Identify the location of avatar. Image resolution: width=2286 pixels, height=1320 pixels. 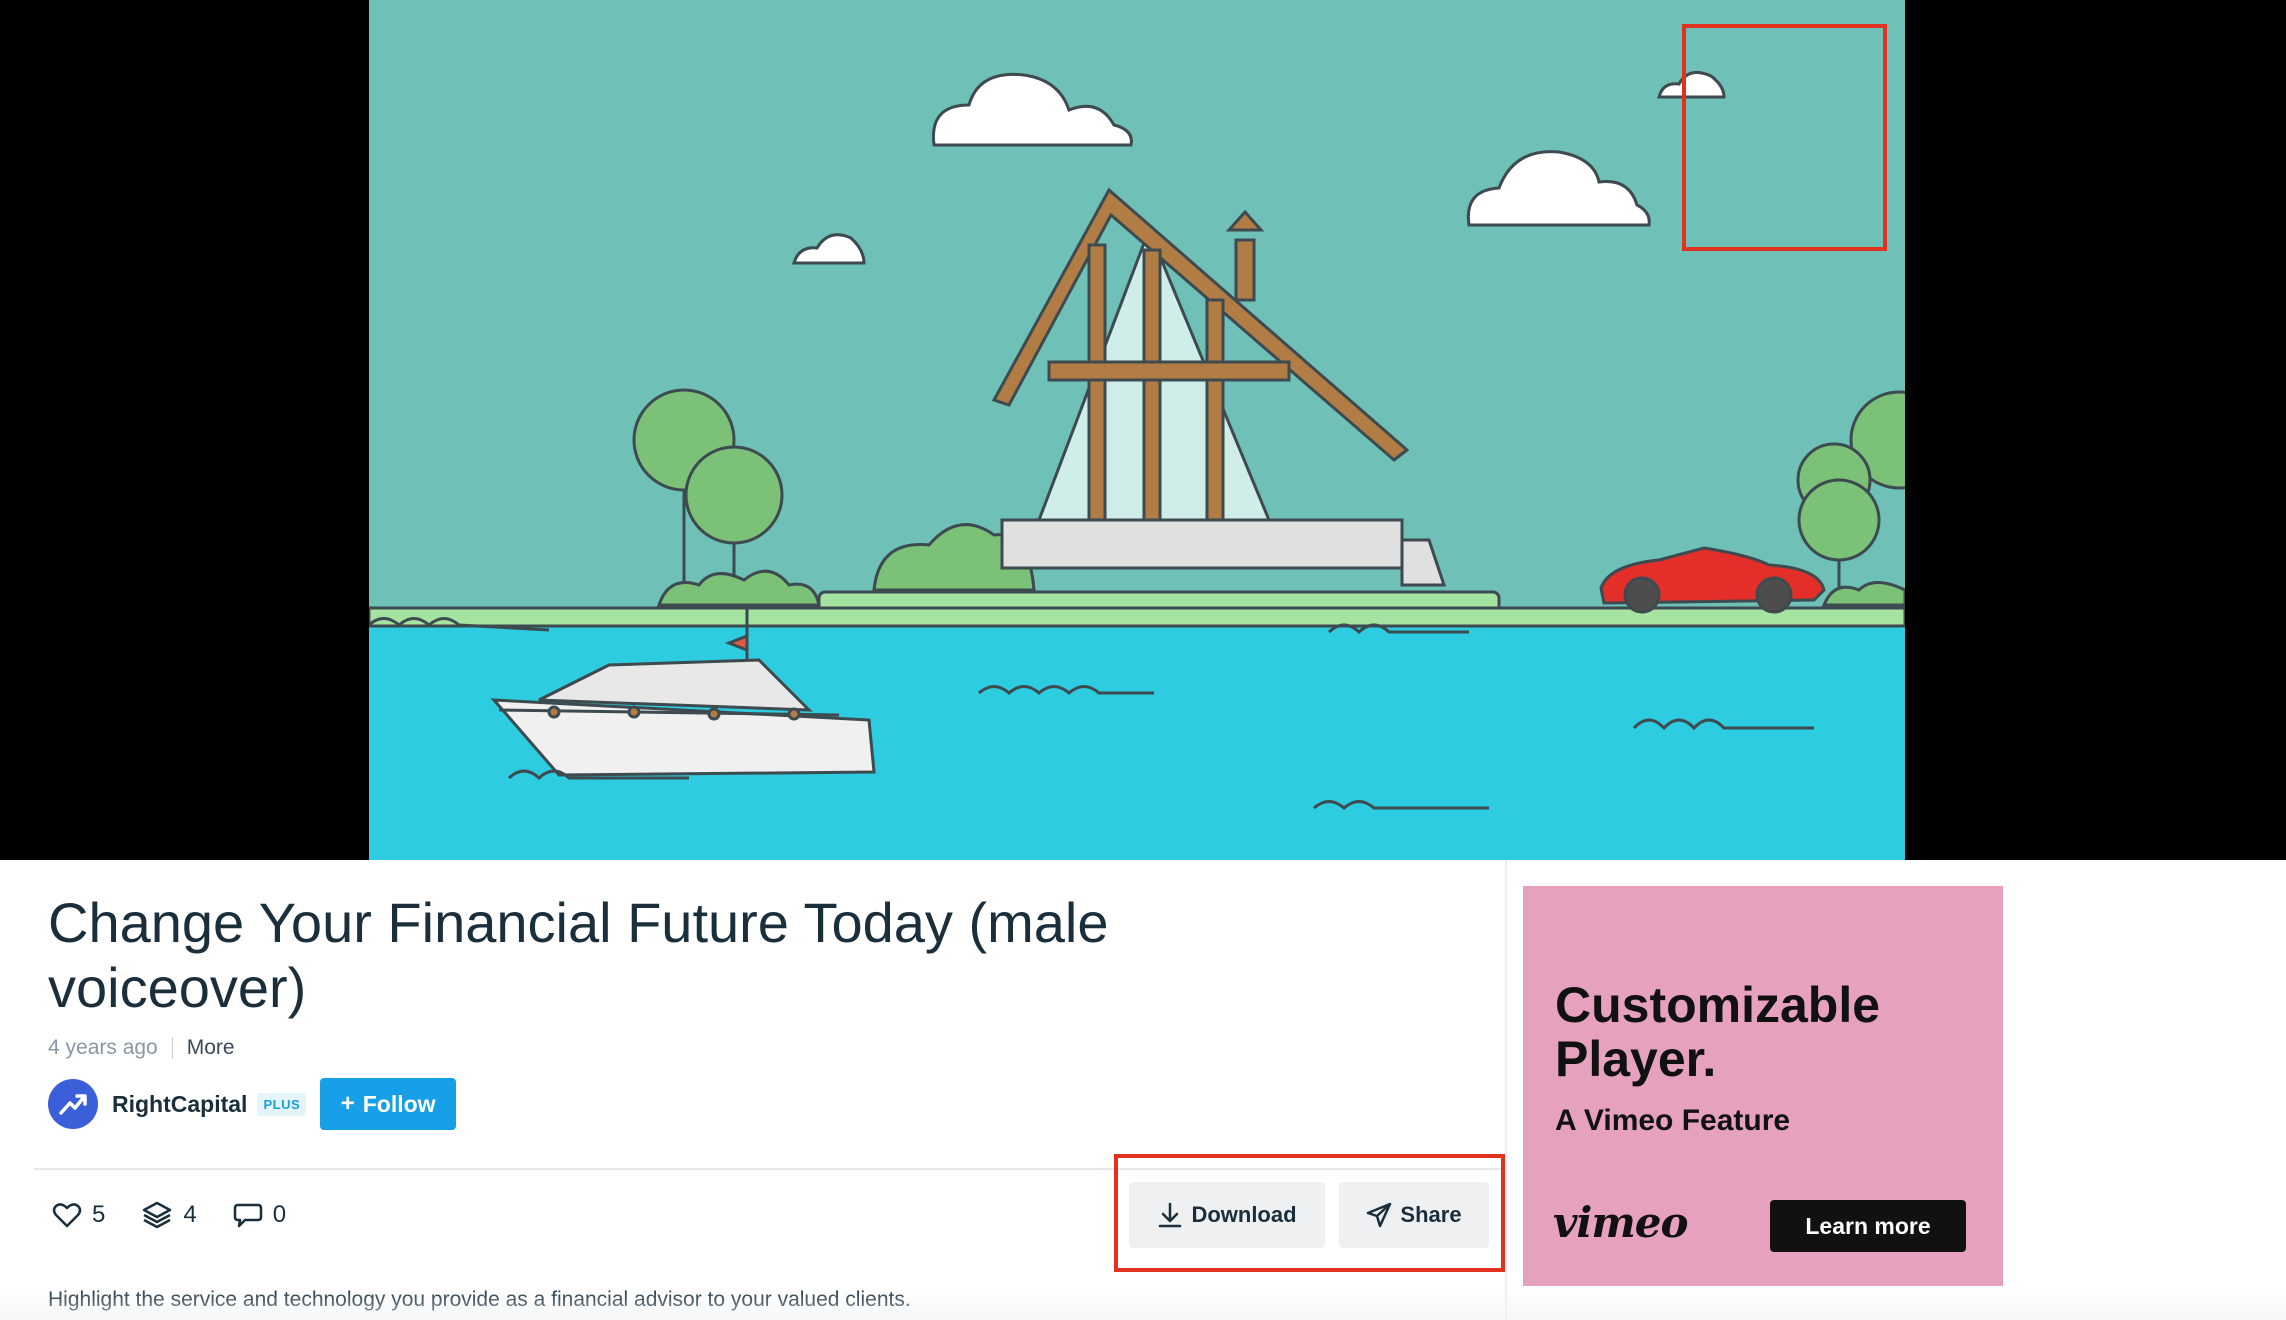
(73, 1104).